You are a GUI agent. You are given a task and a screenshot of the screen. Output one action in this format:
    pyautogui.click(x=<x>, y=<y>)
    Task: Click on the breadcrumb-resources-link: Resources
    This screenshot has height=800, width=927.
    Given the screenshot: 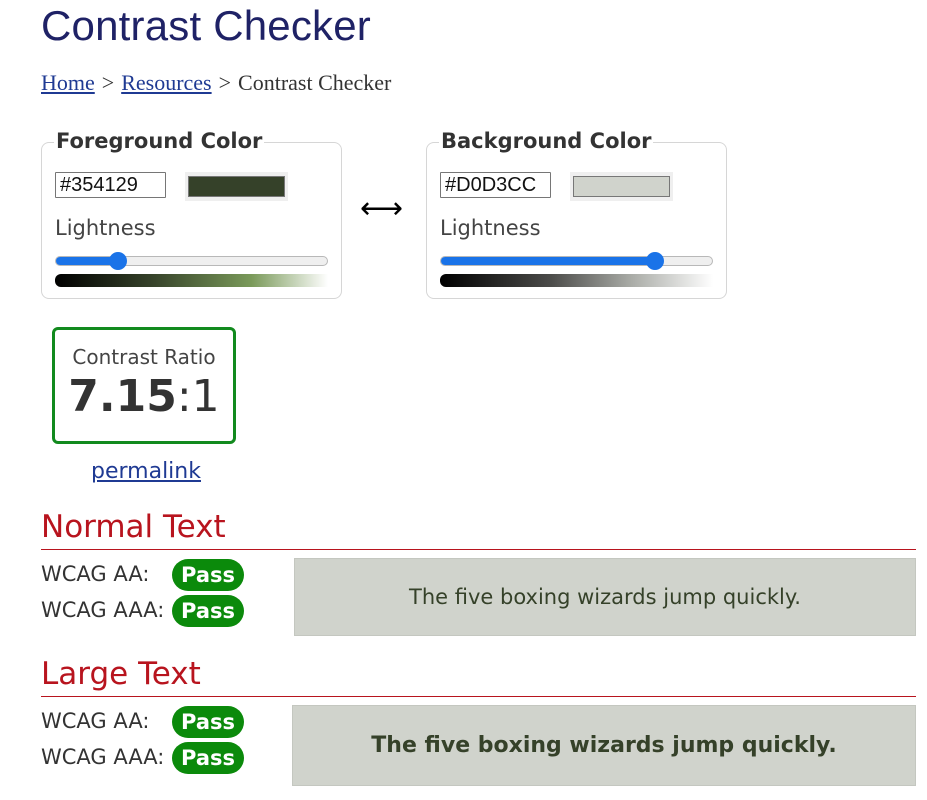 What is the action you would take?
    pyautogui.click(x=166, y=82)
    